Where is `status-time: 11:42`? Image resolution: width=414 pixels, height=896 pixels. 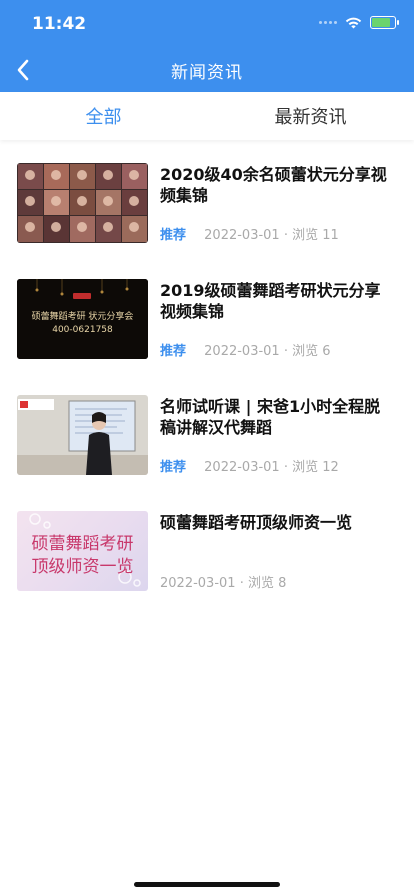
status-time: 11:42 is located at coordinates (59, 24).